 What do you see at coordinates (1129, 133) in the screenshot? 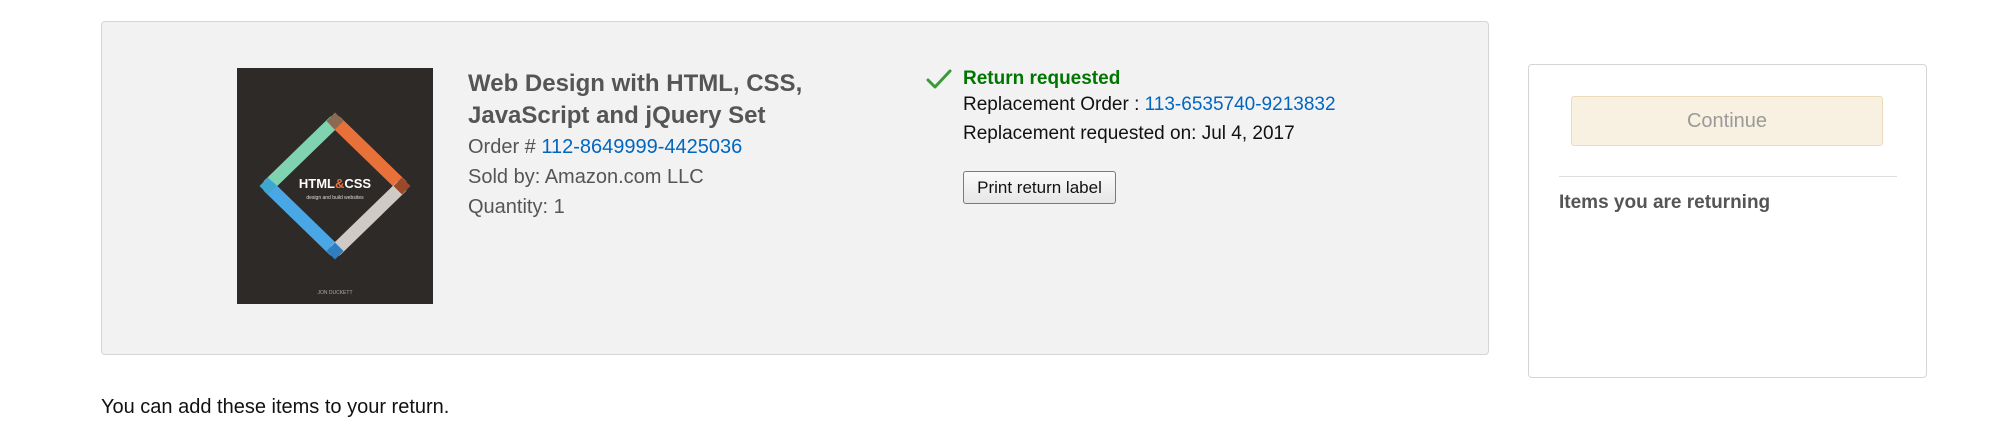
I see `replacement-requested-date: Replacement requested on: Jul 4, 2017` at bounding box center [1129, 133].